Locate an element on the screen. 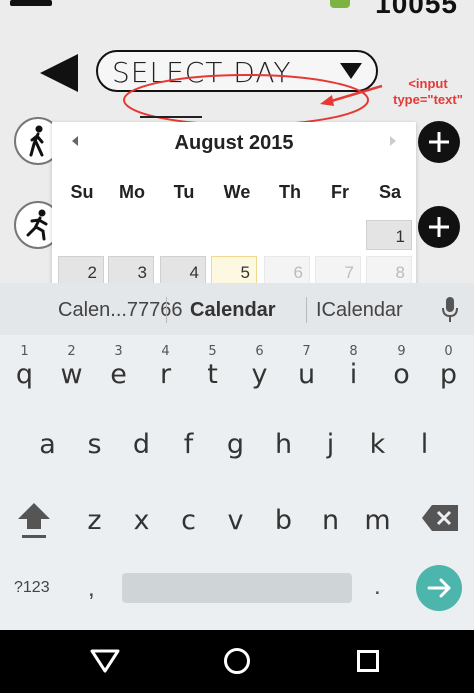 This screenshot has width=474, height=693. key-a: a is located at coordinates (47, 449).